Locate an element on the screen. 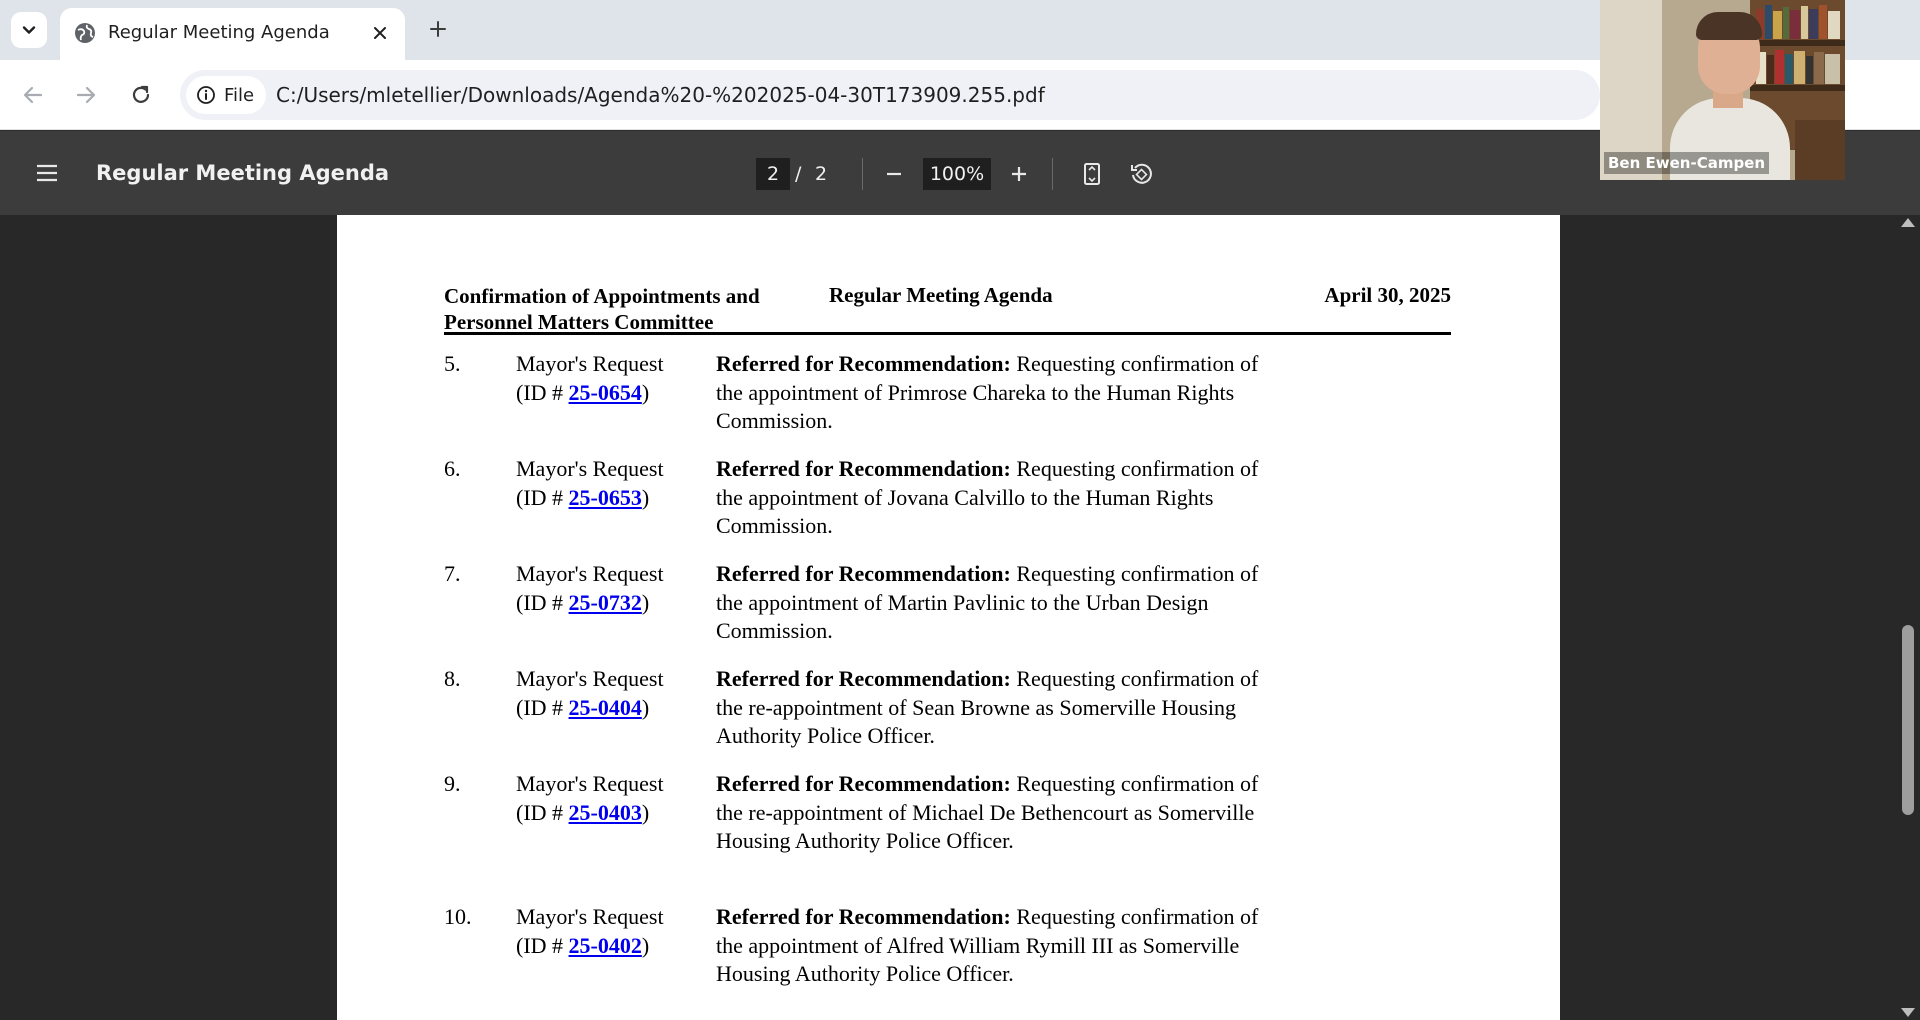 This screenshot has height=1020, width=1920. scroll-down-arrow-icon is located at coordinates (1908, 1012).